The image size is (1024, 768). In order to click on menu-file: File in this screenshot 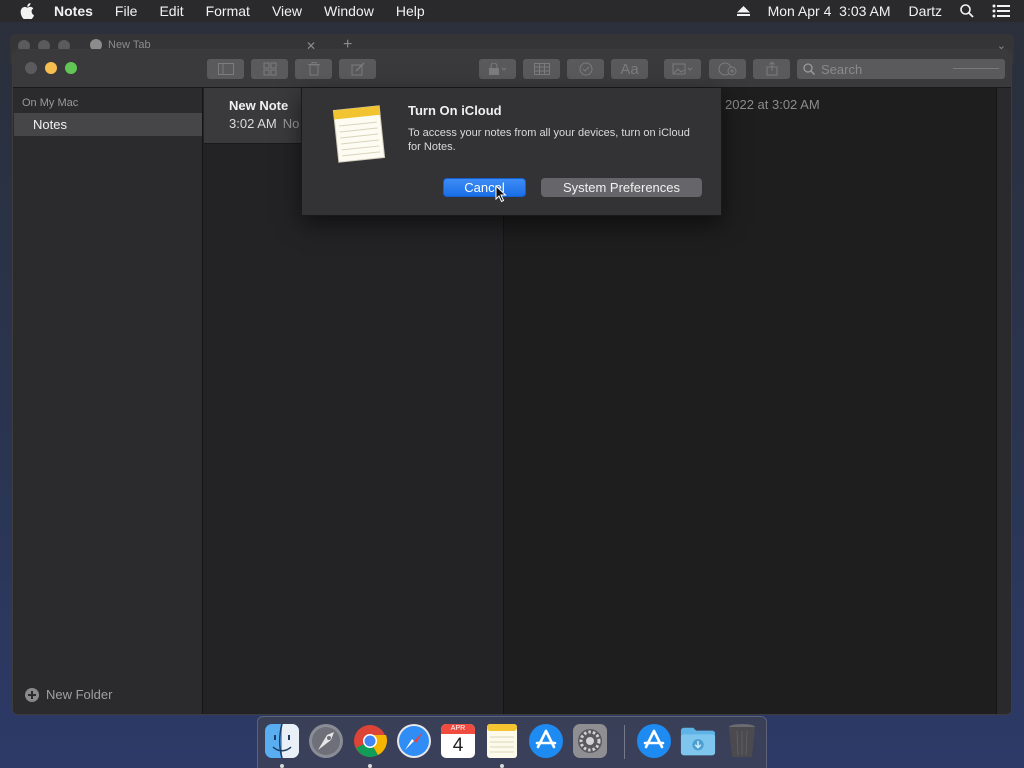, I will do `click(126, 11)`.